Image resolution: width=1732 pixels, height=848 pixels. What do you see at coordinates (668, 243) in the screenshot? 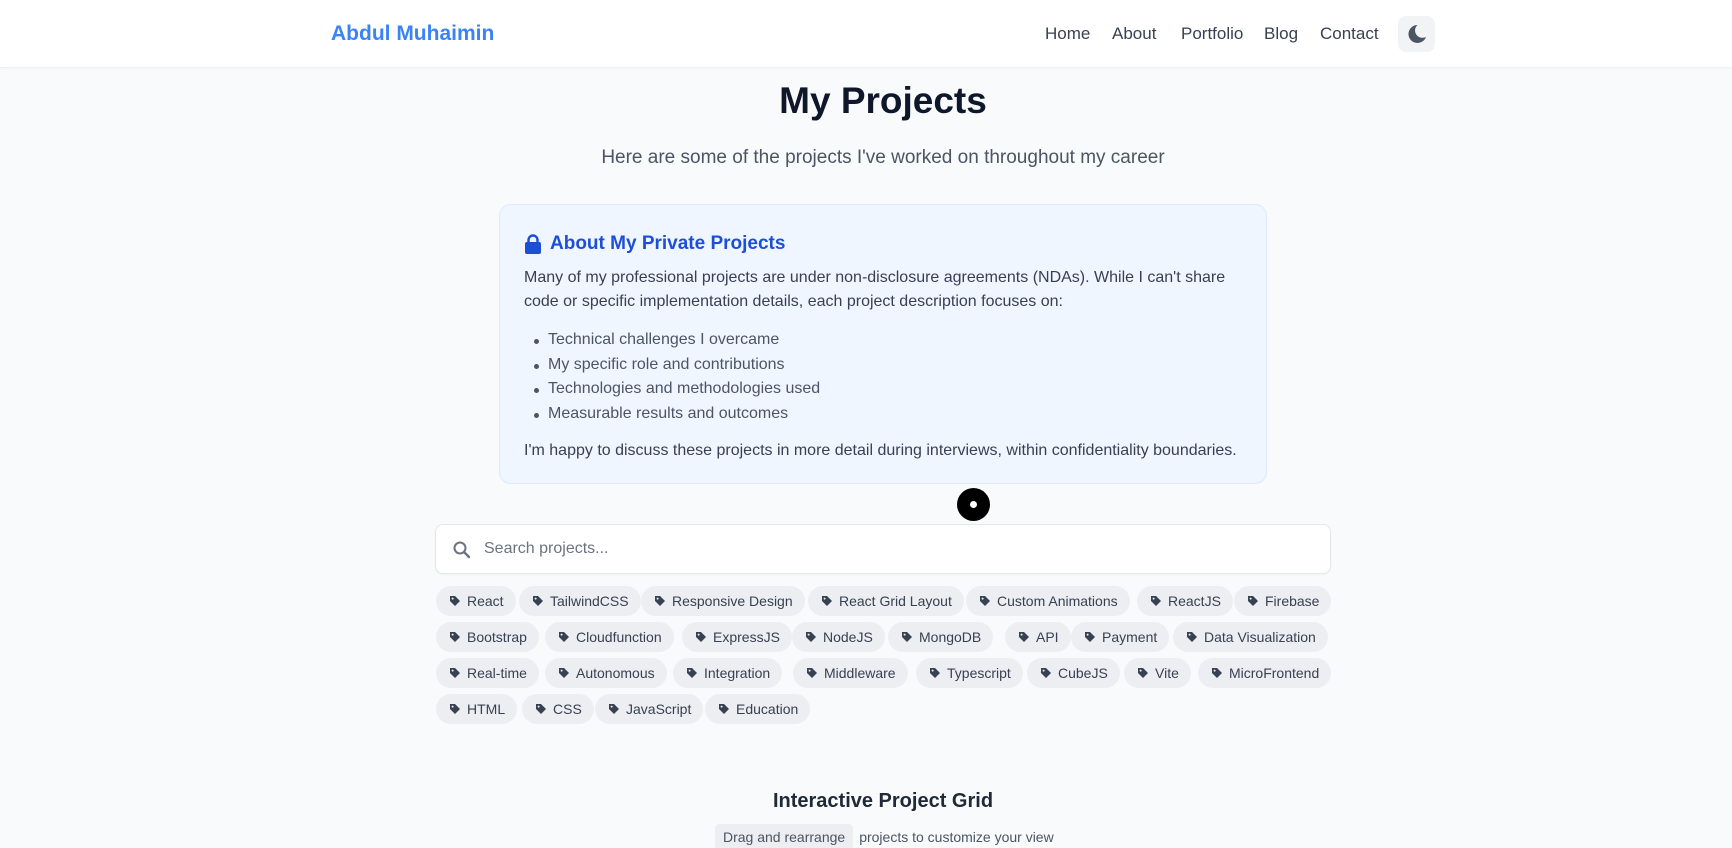
I see `info-title-text: About My Private Projects` at bounding box center [668, 243].